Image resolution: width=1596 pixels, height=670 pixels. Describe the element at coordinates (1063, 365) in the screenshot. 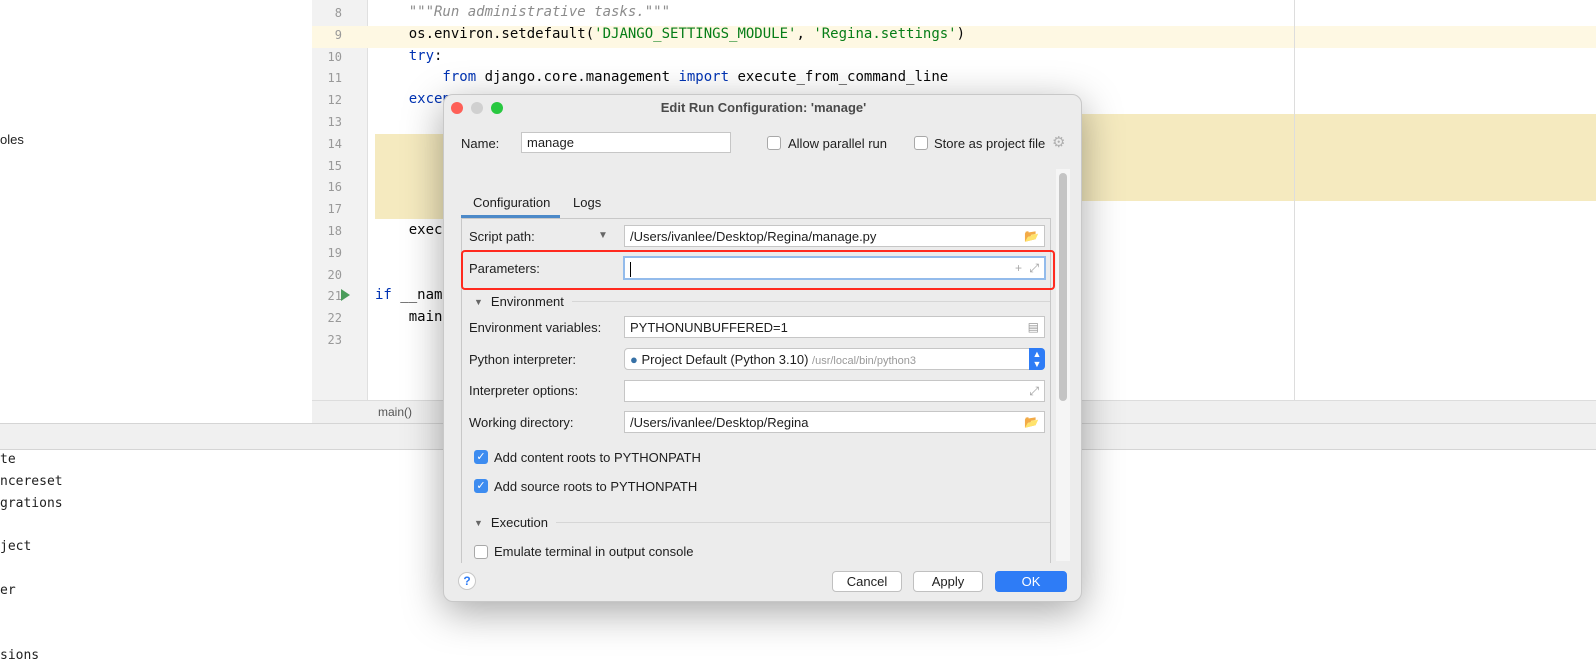

I see `dialog-scrollbar` at that location.